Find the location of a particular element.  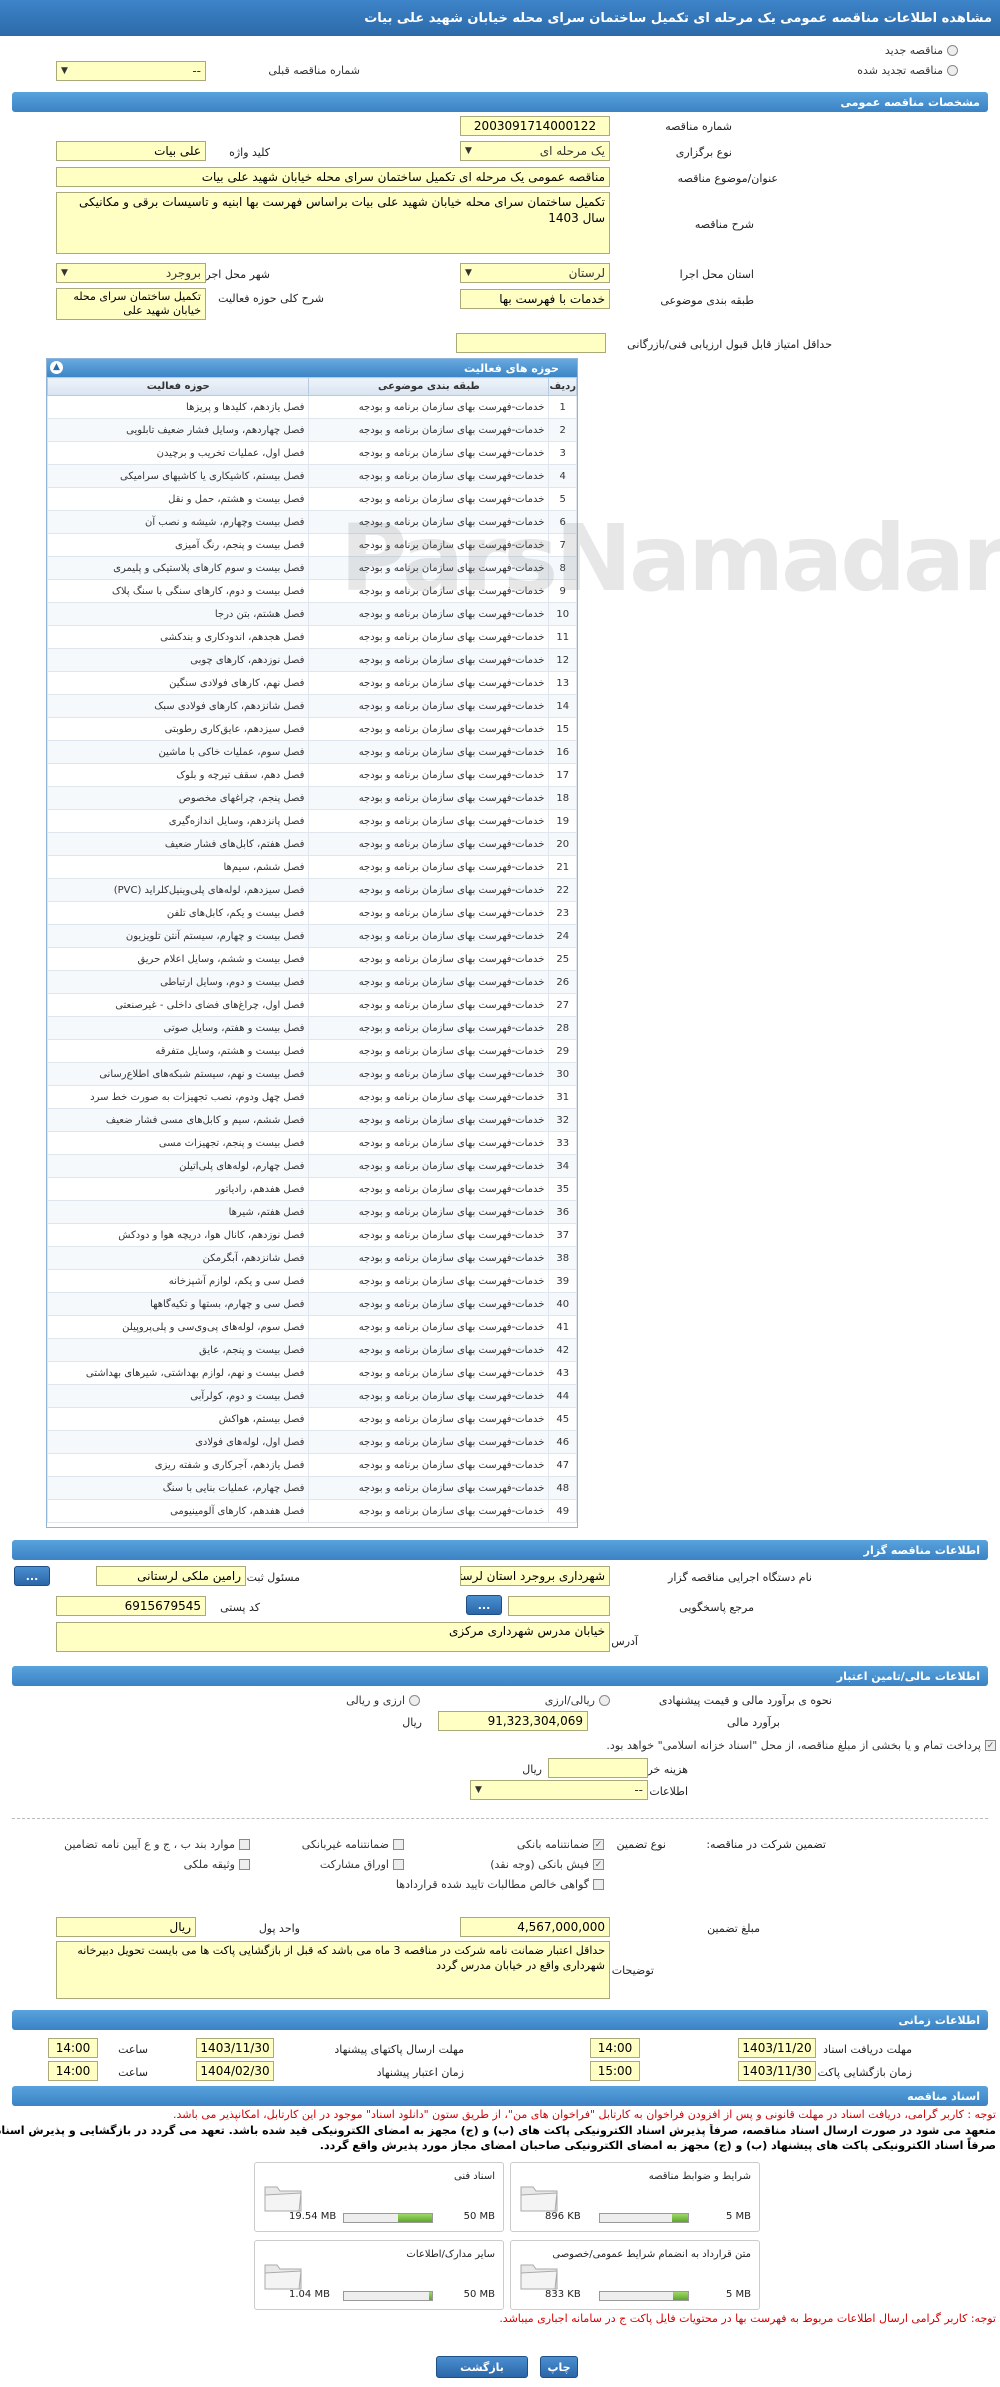

renewed-tender-option: مناقصه تجدید شده is located at coordinates (907, 70).